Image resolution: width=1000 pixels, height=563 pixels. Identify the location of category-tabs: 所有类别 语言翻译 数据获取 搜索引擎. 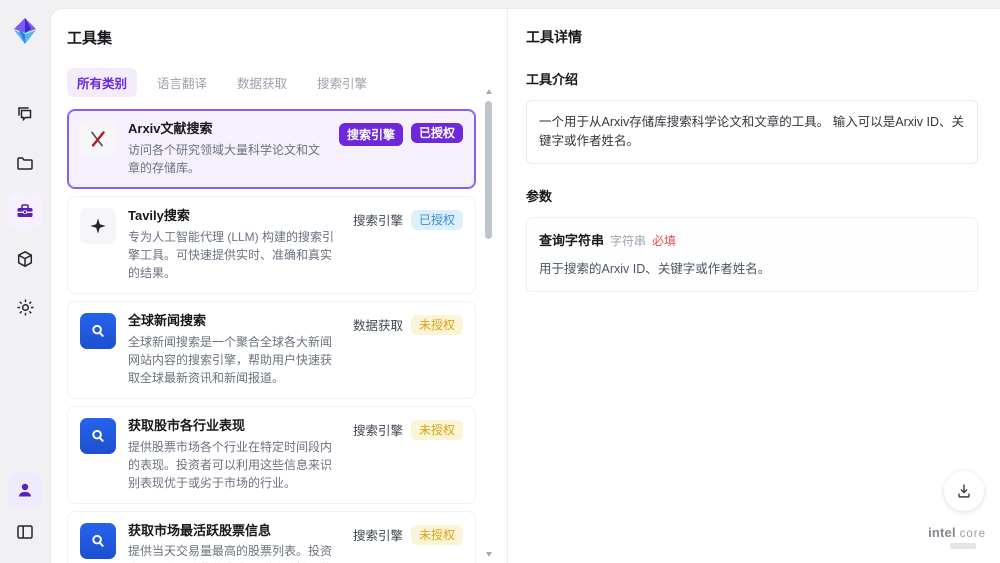
(271, 82).